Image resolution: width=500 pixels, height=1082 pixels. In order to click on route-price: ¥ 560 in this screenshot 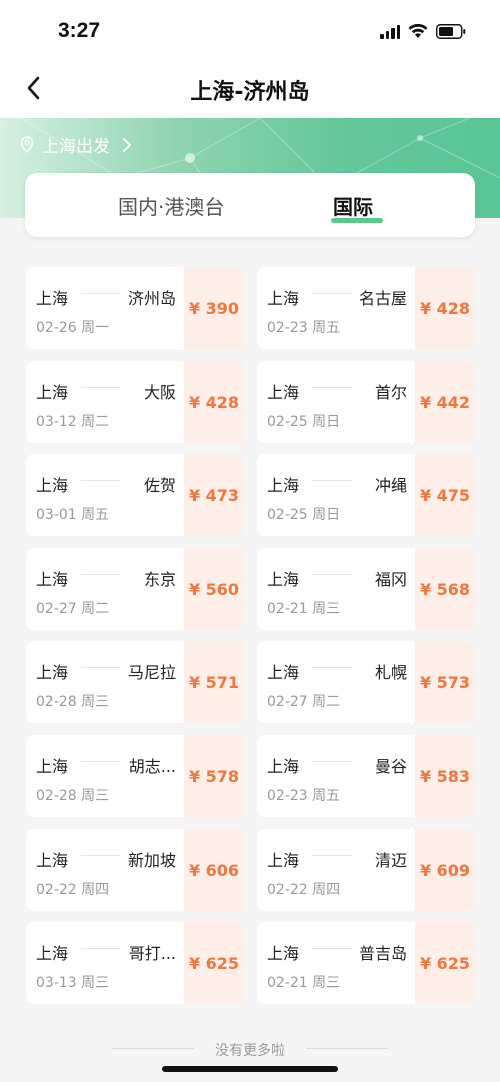, I will do `click(214, 589)`.